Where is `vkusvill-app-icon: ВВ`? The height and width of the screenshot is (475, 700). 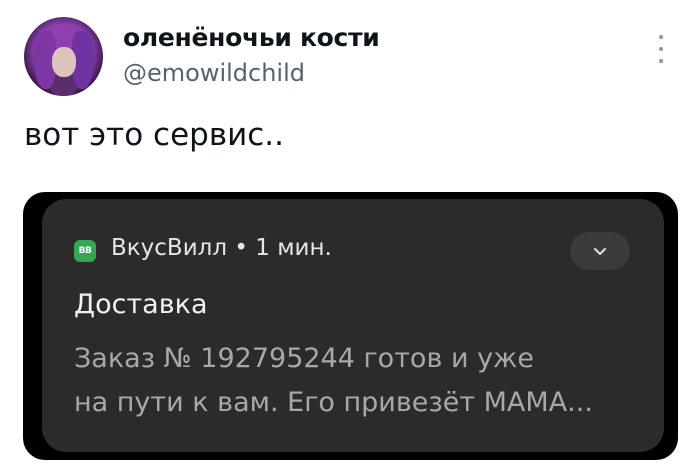 vkusvill-app-icon: ВВ is located at coordinates (85, 251).